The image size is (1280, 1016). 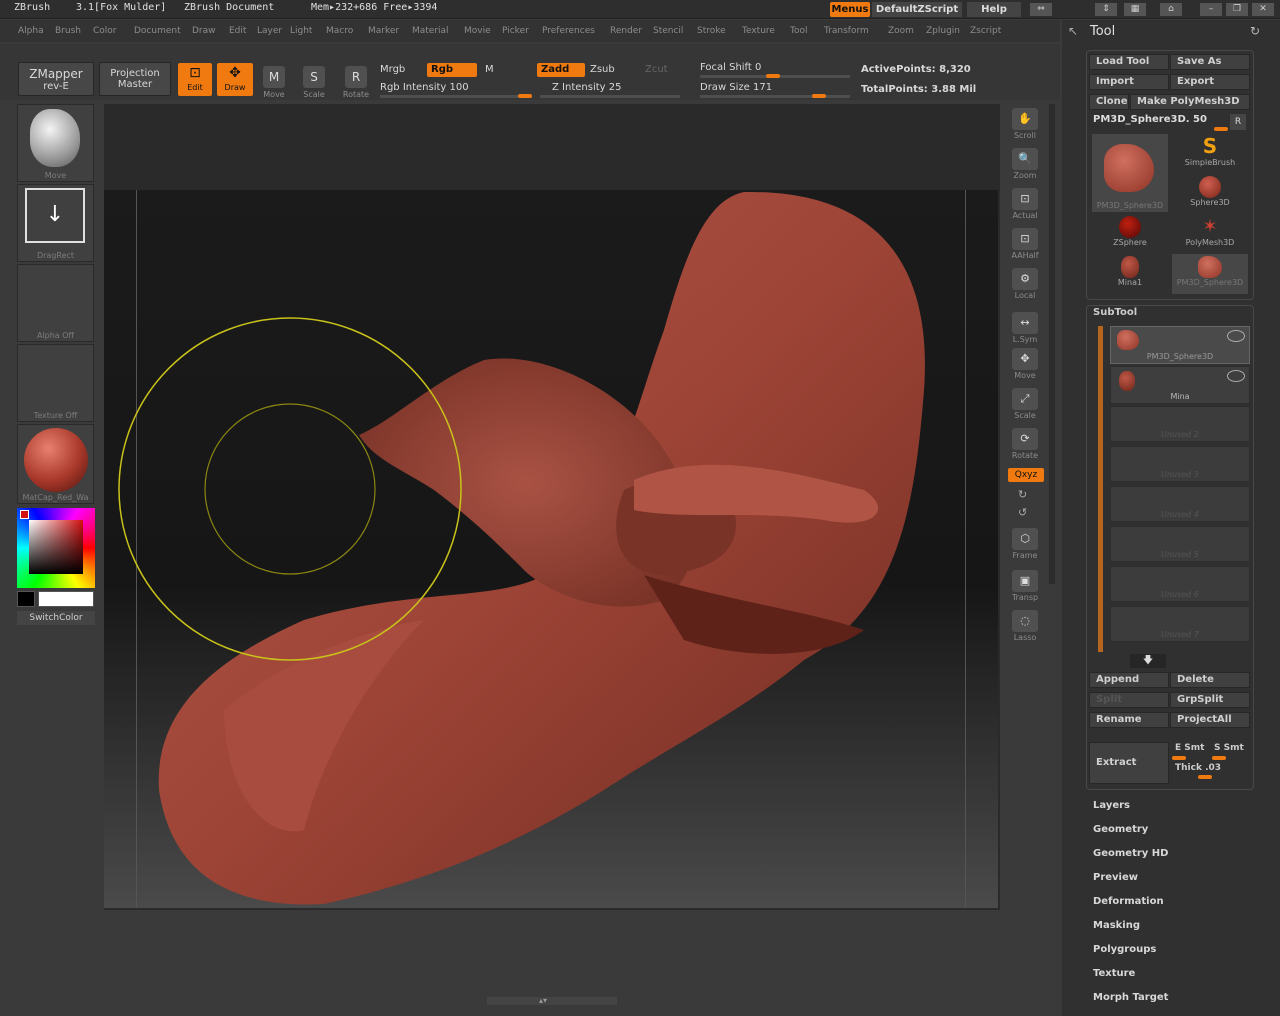 I want to click on material-slot: MatCap_Red_Wa, so click(x=55, y=464).